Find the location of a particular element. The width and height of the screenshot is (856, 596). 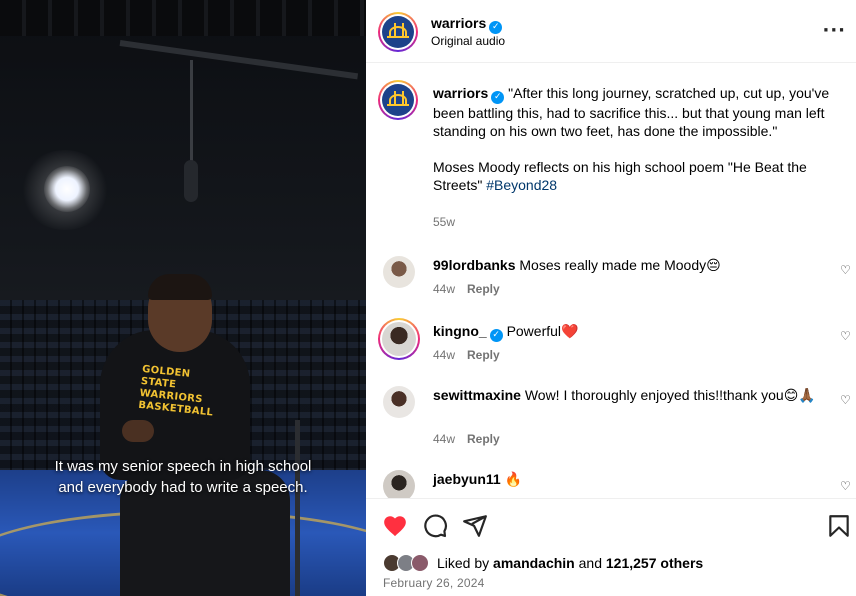

comment-body: 99lordbanks Moses really made me Moody😔 is located at coordinates (628, 265).